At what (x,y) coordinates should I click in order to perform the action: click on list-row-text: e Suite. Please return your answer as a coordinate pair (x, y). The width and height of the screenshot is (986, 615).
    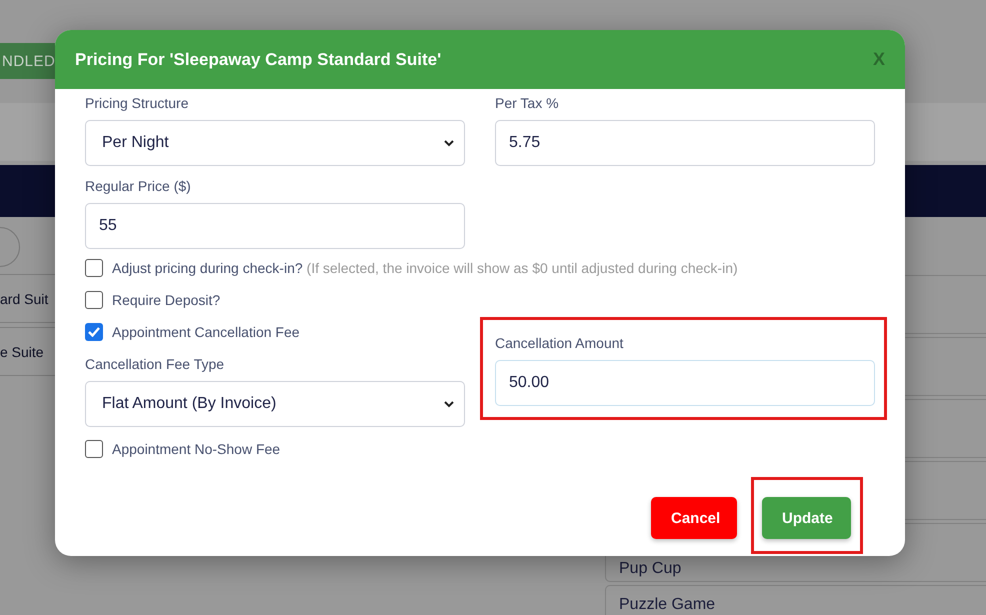
    Looking at the image, I should click on (22, 352).